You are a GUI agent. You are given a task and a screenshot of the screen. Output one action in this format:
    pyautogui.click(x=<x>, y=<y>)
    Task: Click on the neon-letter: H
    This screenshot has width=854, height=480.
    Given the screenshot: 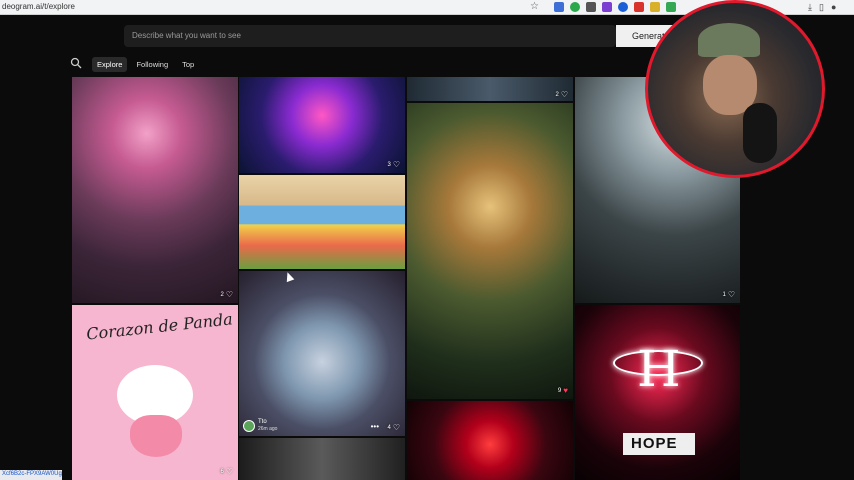 What is the action you would take?
    pyautogui.click(x=659, y=369)
    